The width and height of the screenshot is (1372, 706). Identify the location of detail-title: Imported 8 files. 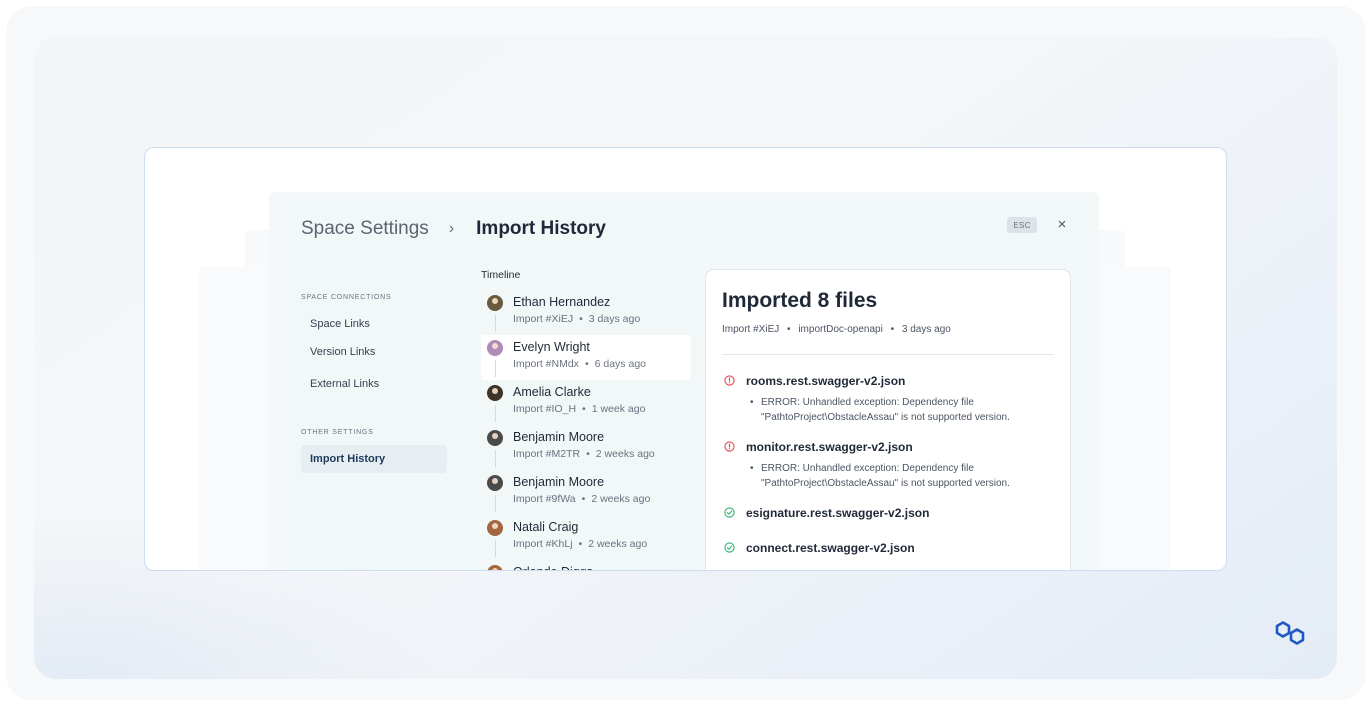
(800, 300).